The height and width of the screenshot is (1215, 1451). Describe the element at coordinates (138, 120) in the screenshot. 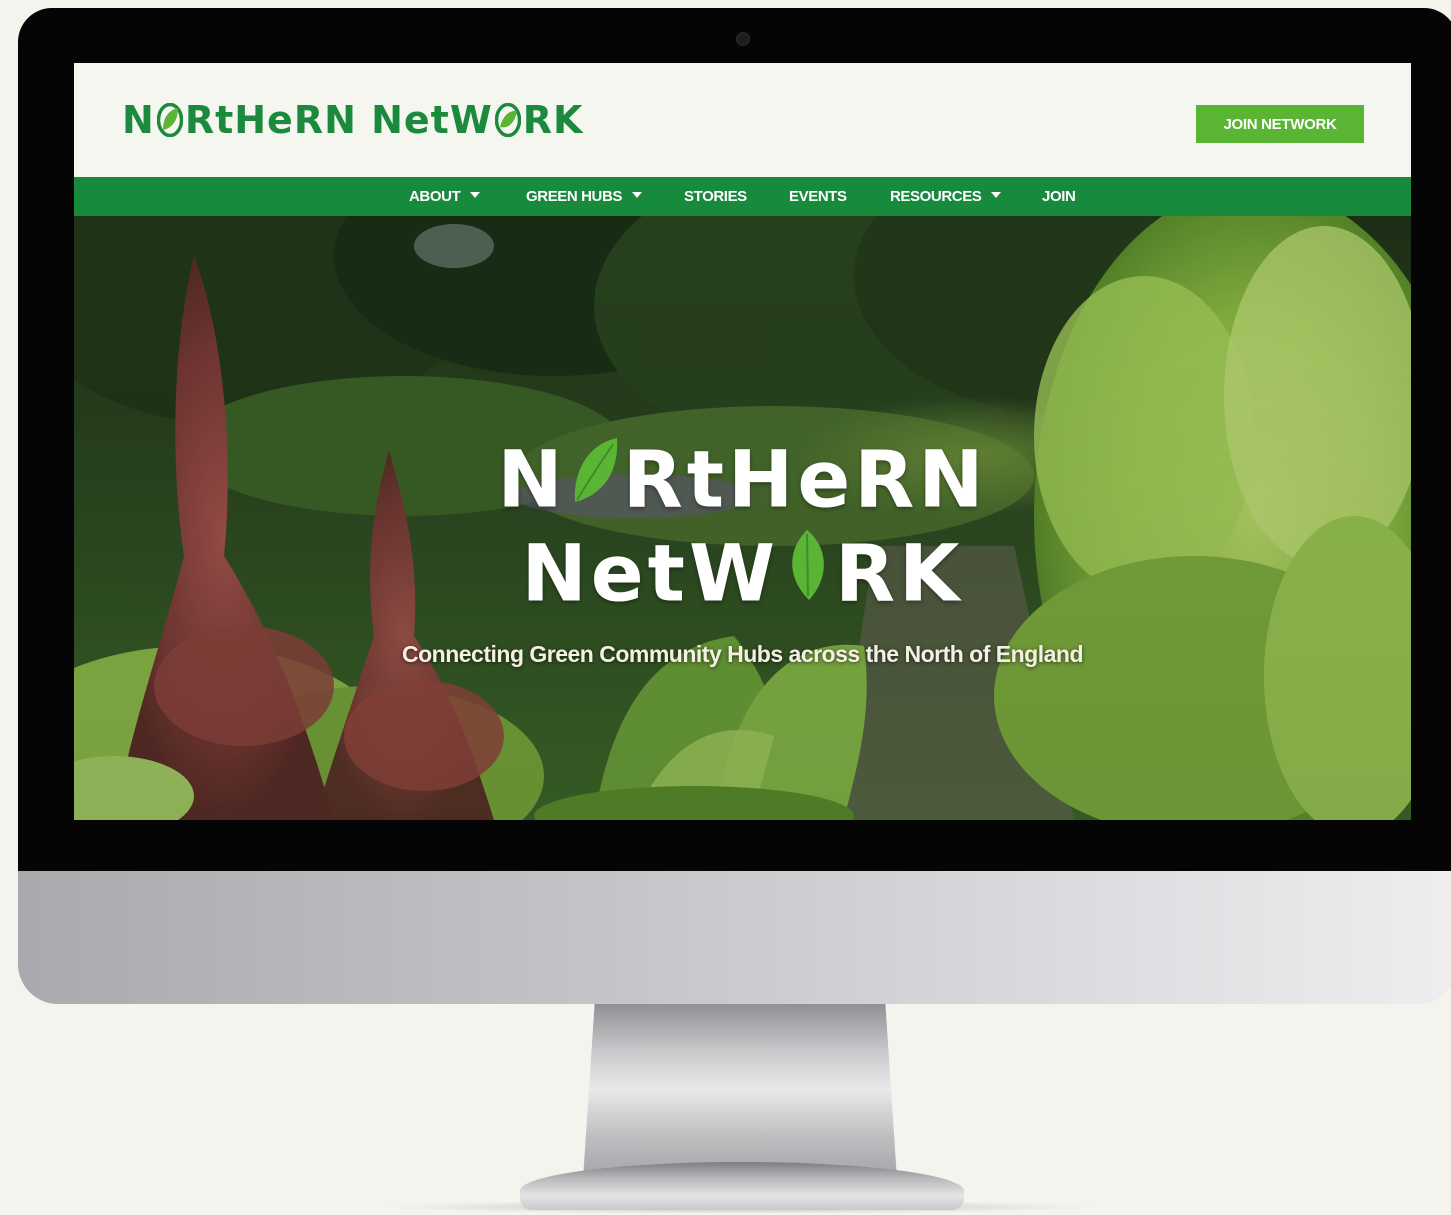

I see `logo-text-start: N` at that location.